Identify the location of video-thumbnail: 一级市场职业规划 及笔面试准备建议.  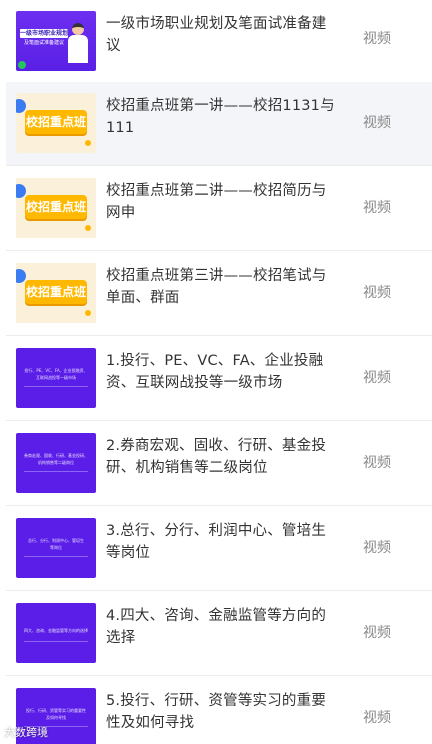
(56, 41).